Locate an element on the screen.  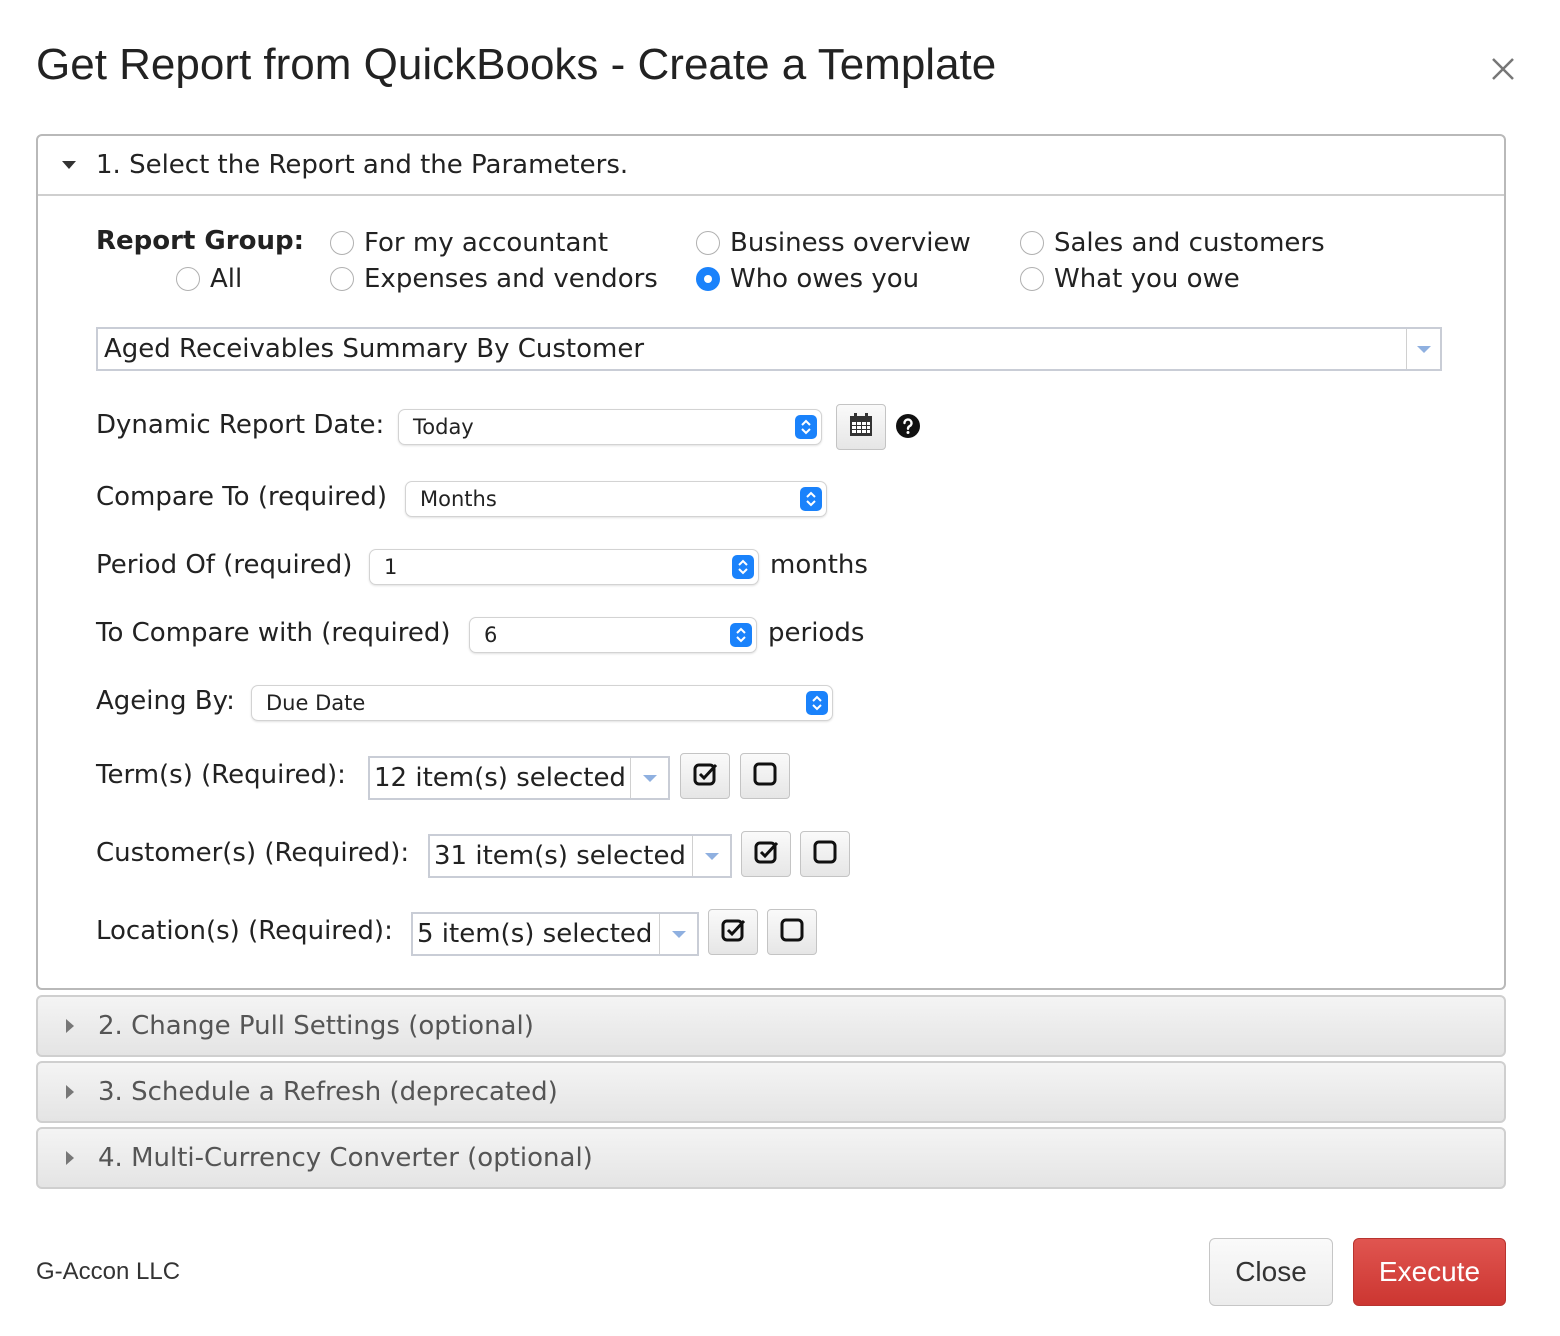
locations-multiselect: 5 item(s) selected is located at coordinates (555, 934).